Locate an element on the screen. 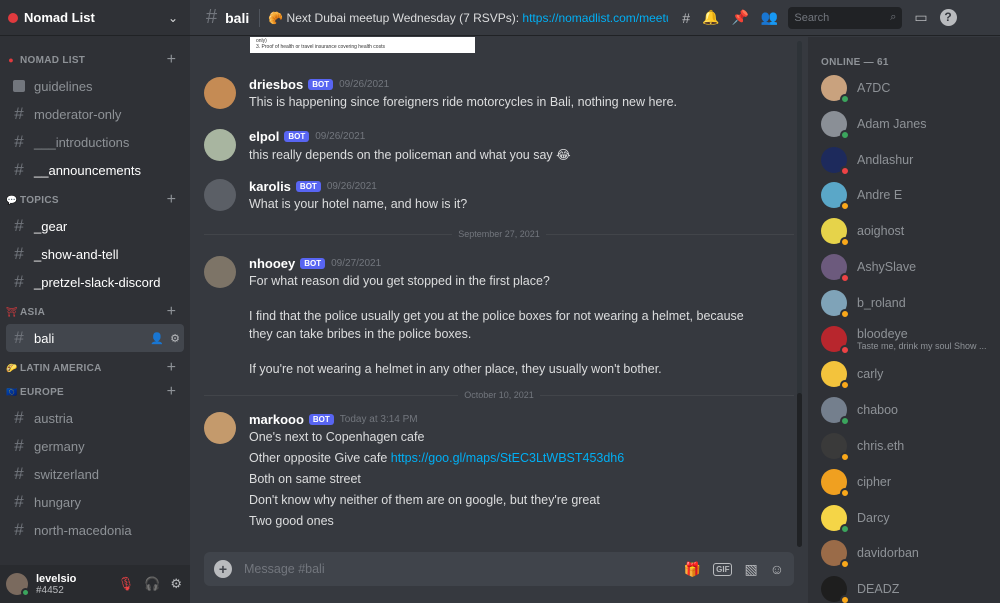  member-item: A7DC is located at coordinates (910, 88).